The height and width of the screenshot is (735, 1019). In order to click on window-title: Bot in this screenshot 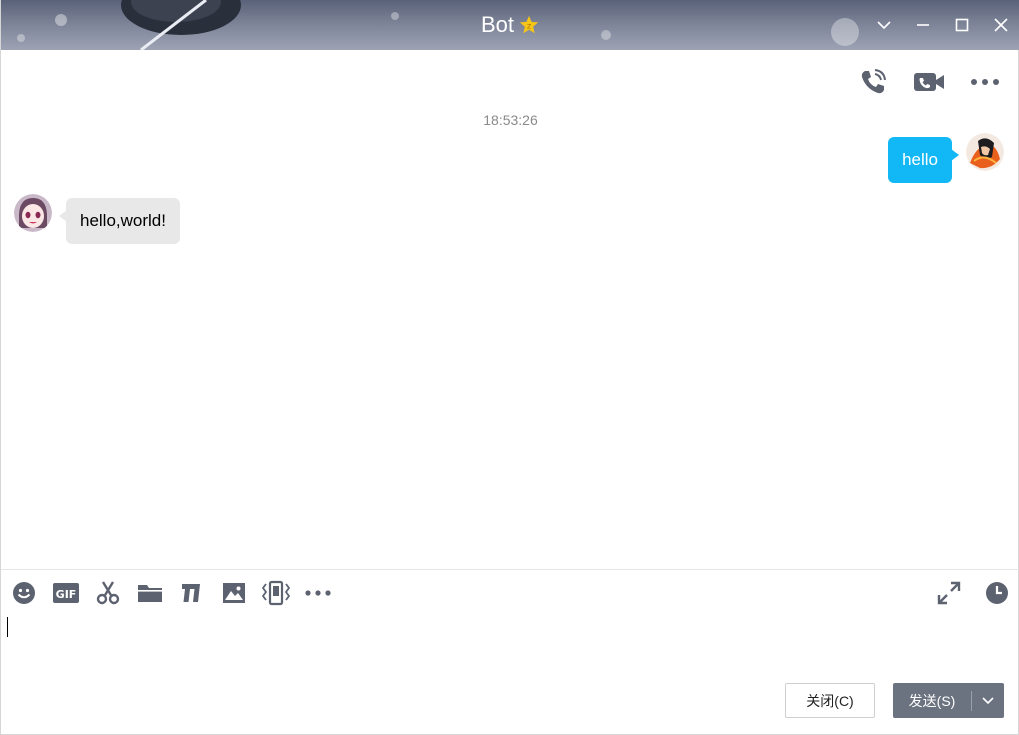, I will do `click(497, 24)`.